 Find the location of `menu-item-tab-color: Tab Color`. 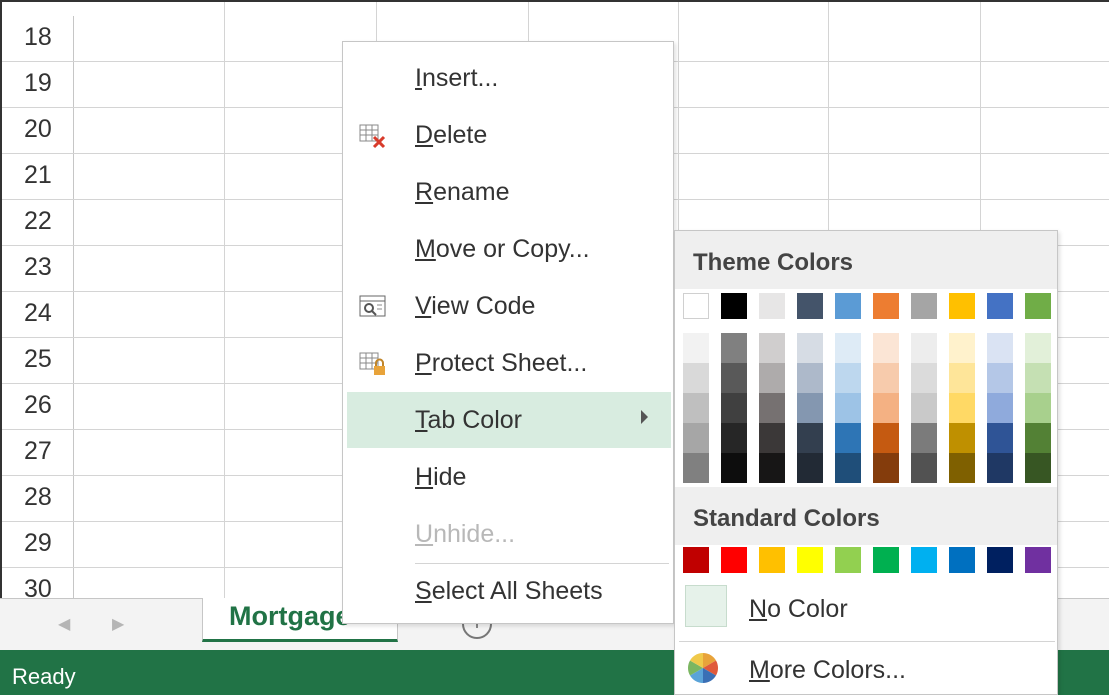

menu-item-tab-color: Tab Color is located at coordinates (509, 420).